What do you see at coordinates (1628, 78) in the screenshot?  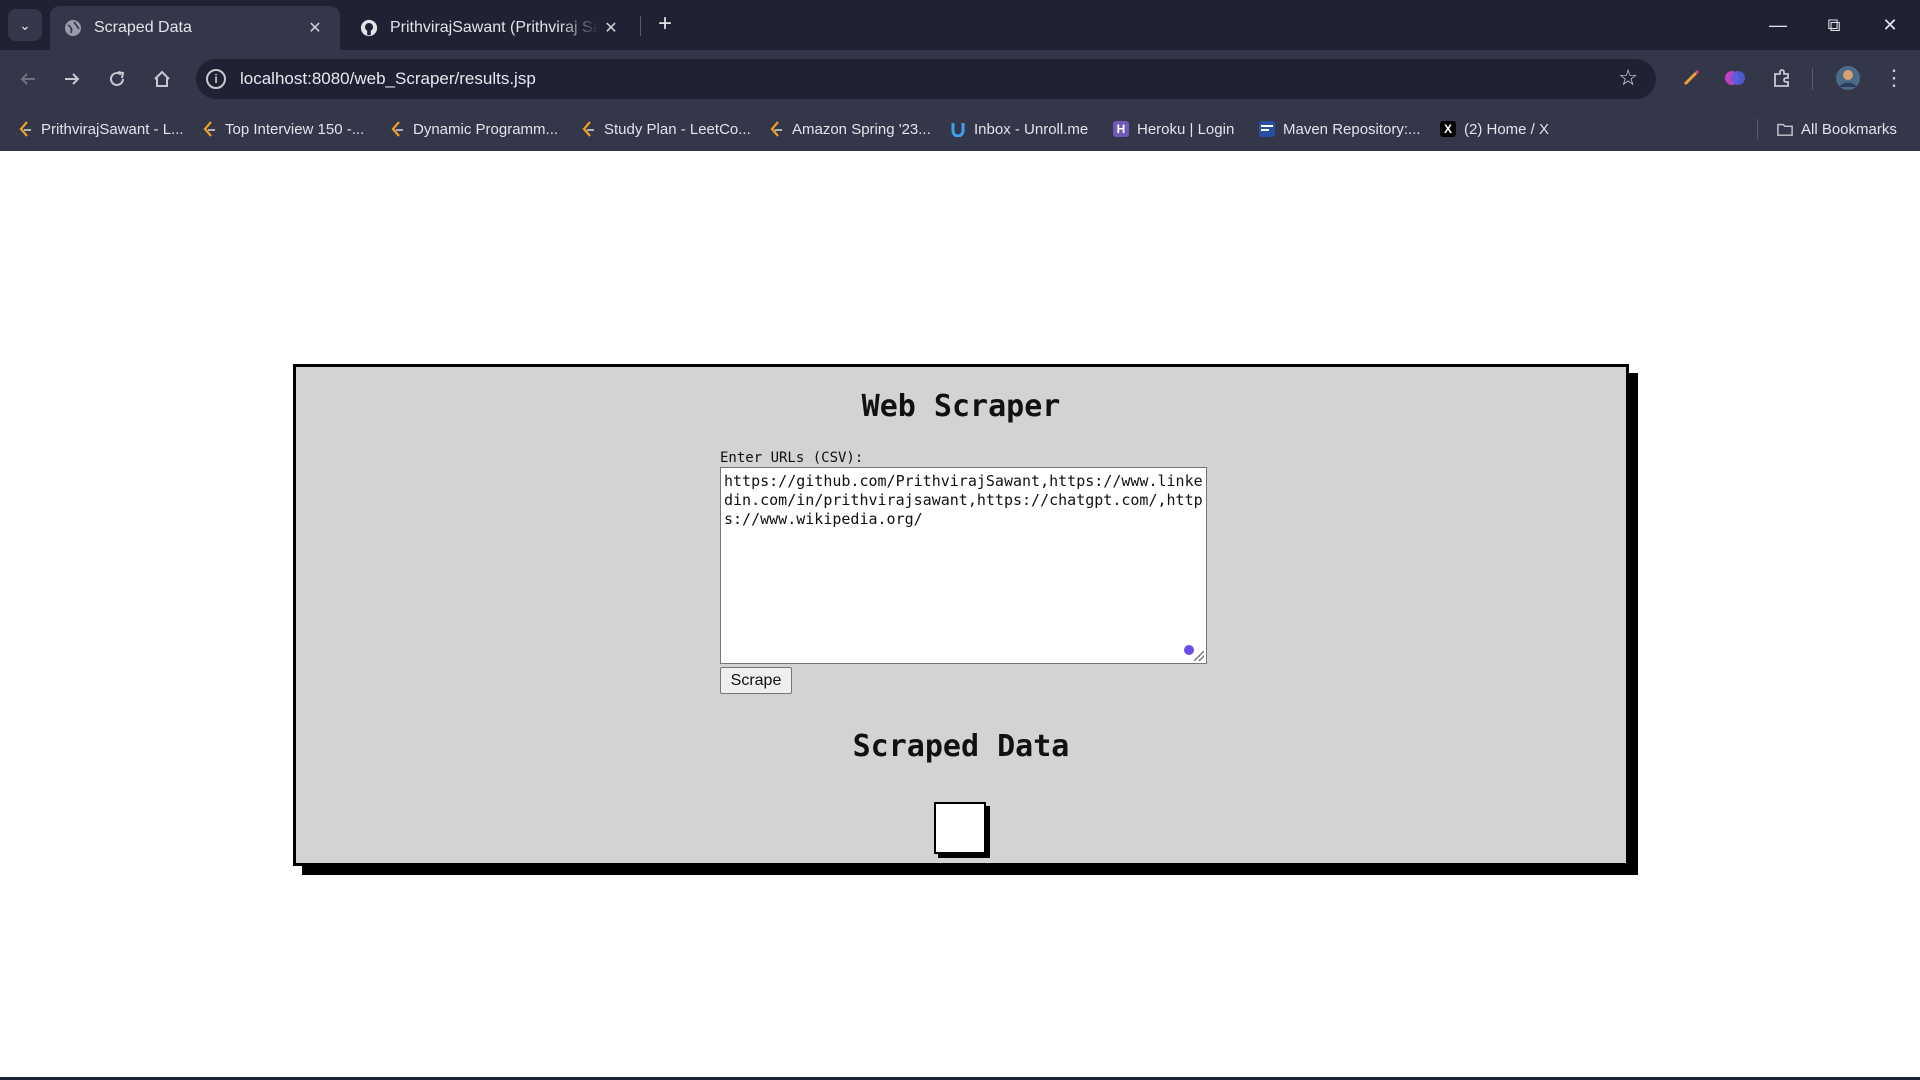 I see `bookmark-star-icon: ☆` at bounding box center [1628, 78].